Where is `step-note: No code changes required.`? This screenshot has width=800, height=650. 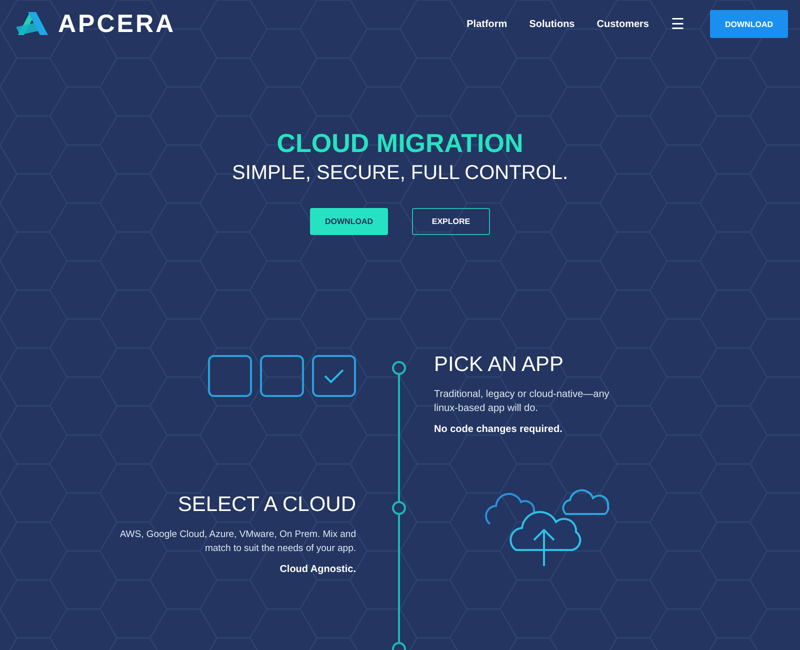 step-note: No code changes required. is located at coordinates (499, 429).